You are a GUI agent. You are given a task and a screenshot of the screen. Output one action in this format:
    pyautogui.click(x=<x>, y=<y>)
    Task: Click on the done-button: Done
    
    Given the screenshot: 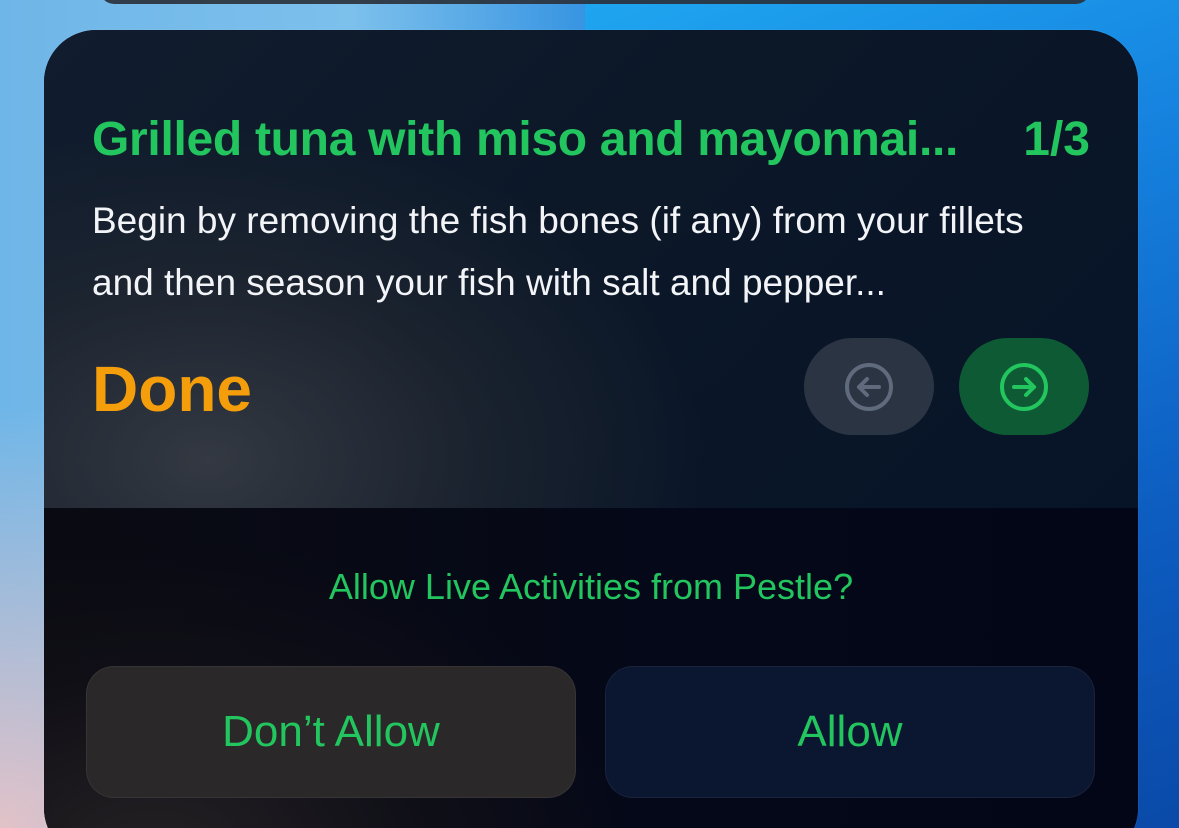 What is the action you would take?
    pyautogui.click(x=172, y=389)
    